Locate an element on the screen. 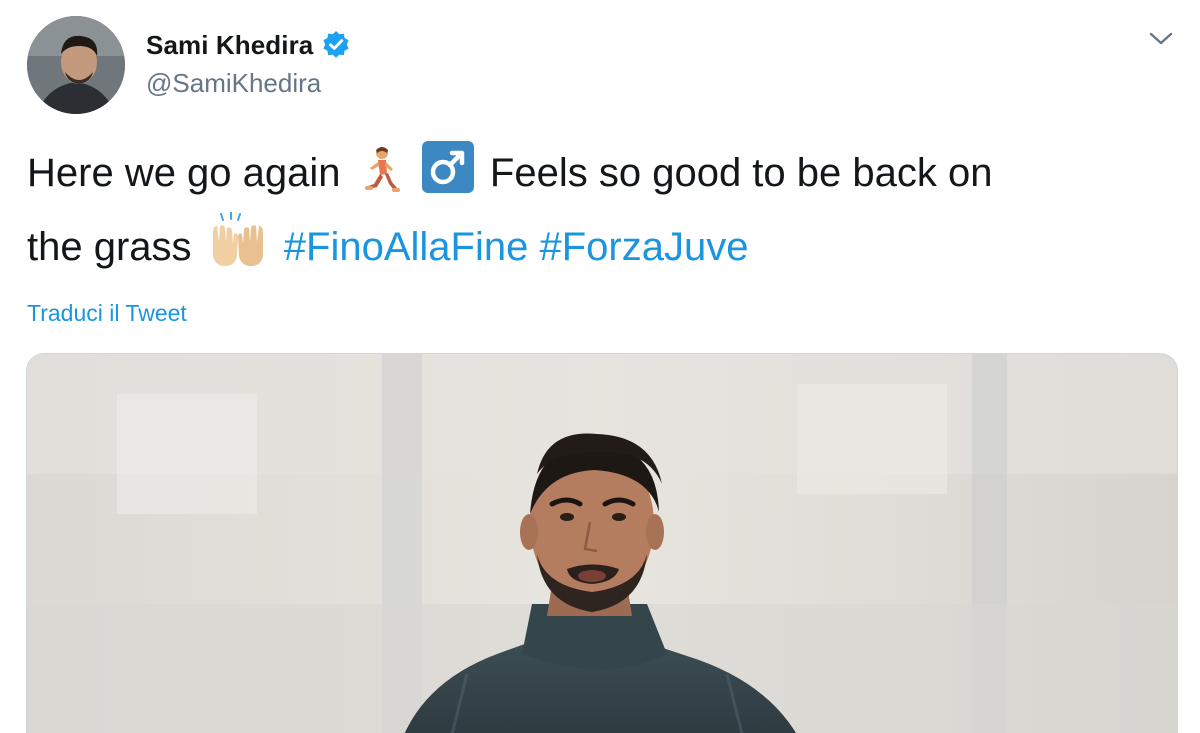 This screenshot has height=733, width=1200. raising-hands-emoji is located at coordinates (238, 248).